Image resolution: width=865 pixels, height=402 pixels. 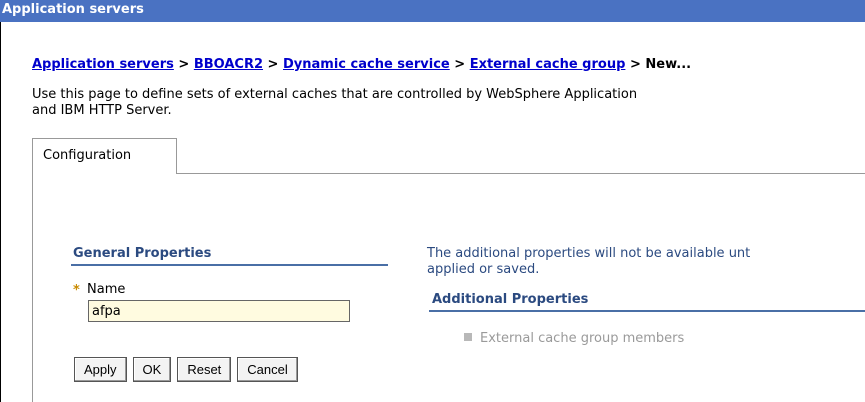 I want to click on ok-button: OK, so click(x=152, y=369).